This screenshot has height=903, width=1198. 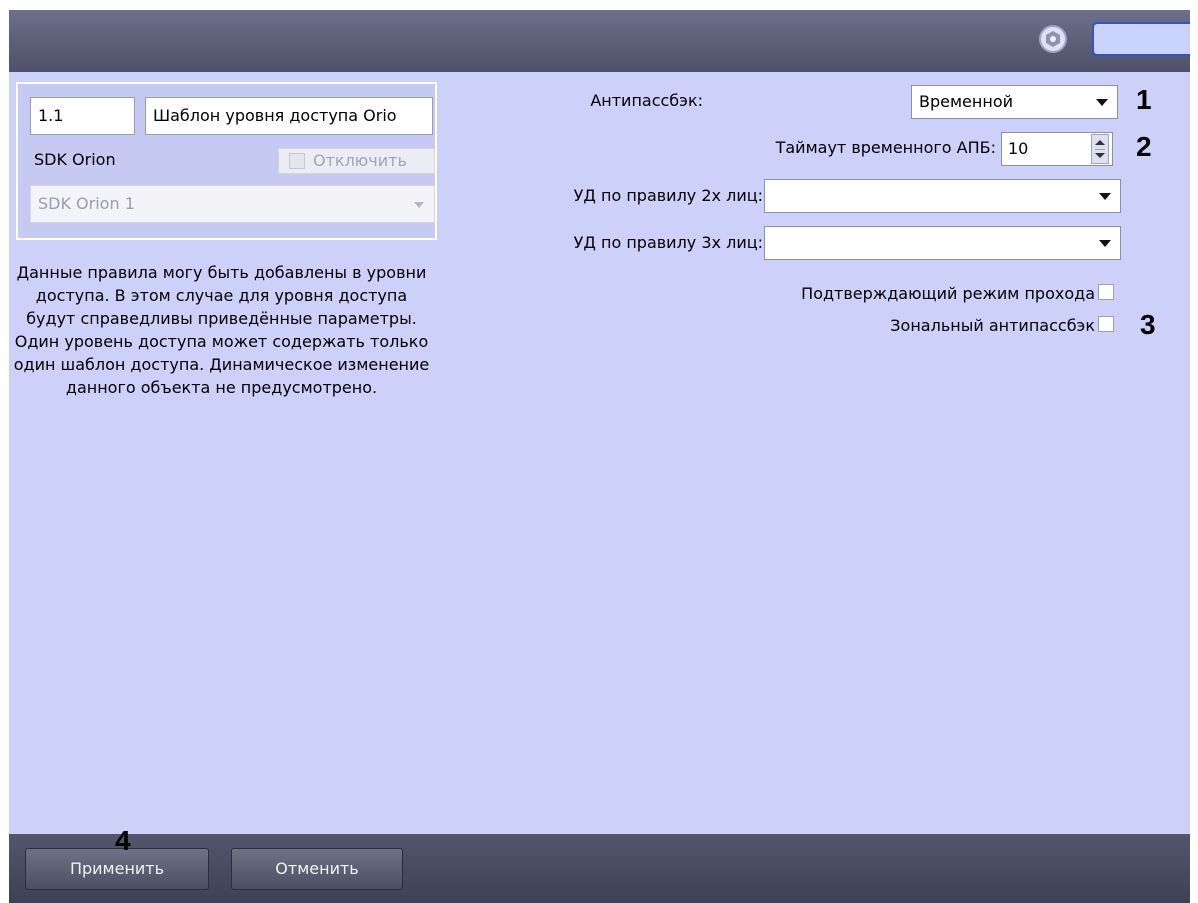 What do you see at coordinates (86, 203) in the screenshot?
I see `parent-select-value: SDK Orion 1` at bounding box center [86, 203].